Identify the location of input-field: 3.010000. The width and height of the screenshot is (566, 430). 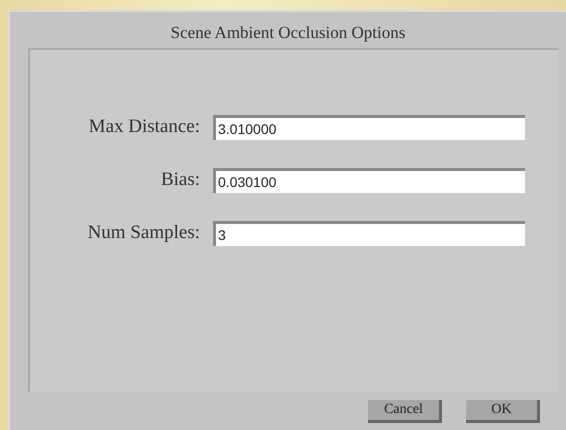
(369, 127).